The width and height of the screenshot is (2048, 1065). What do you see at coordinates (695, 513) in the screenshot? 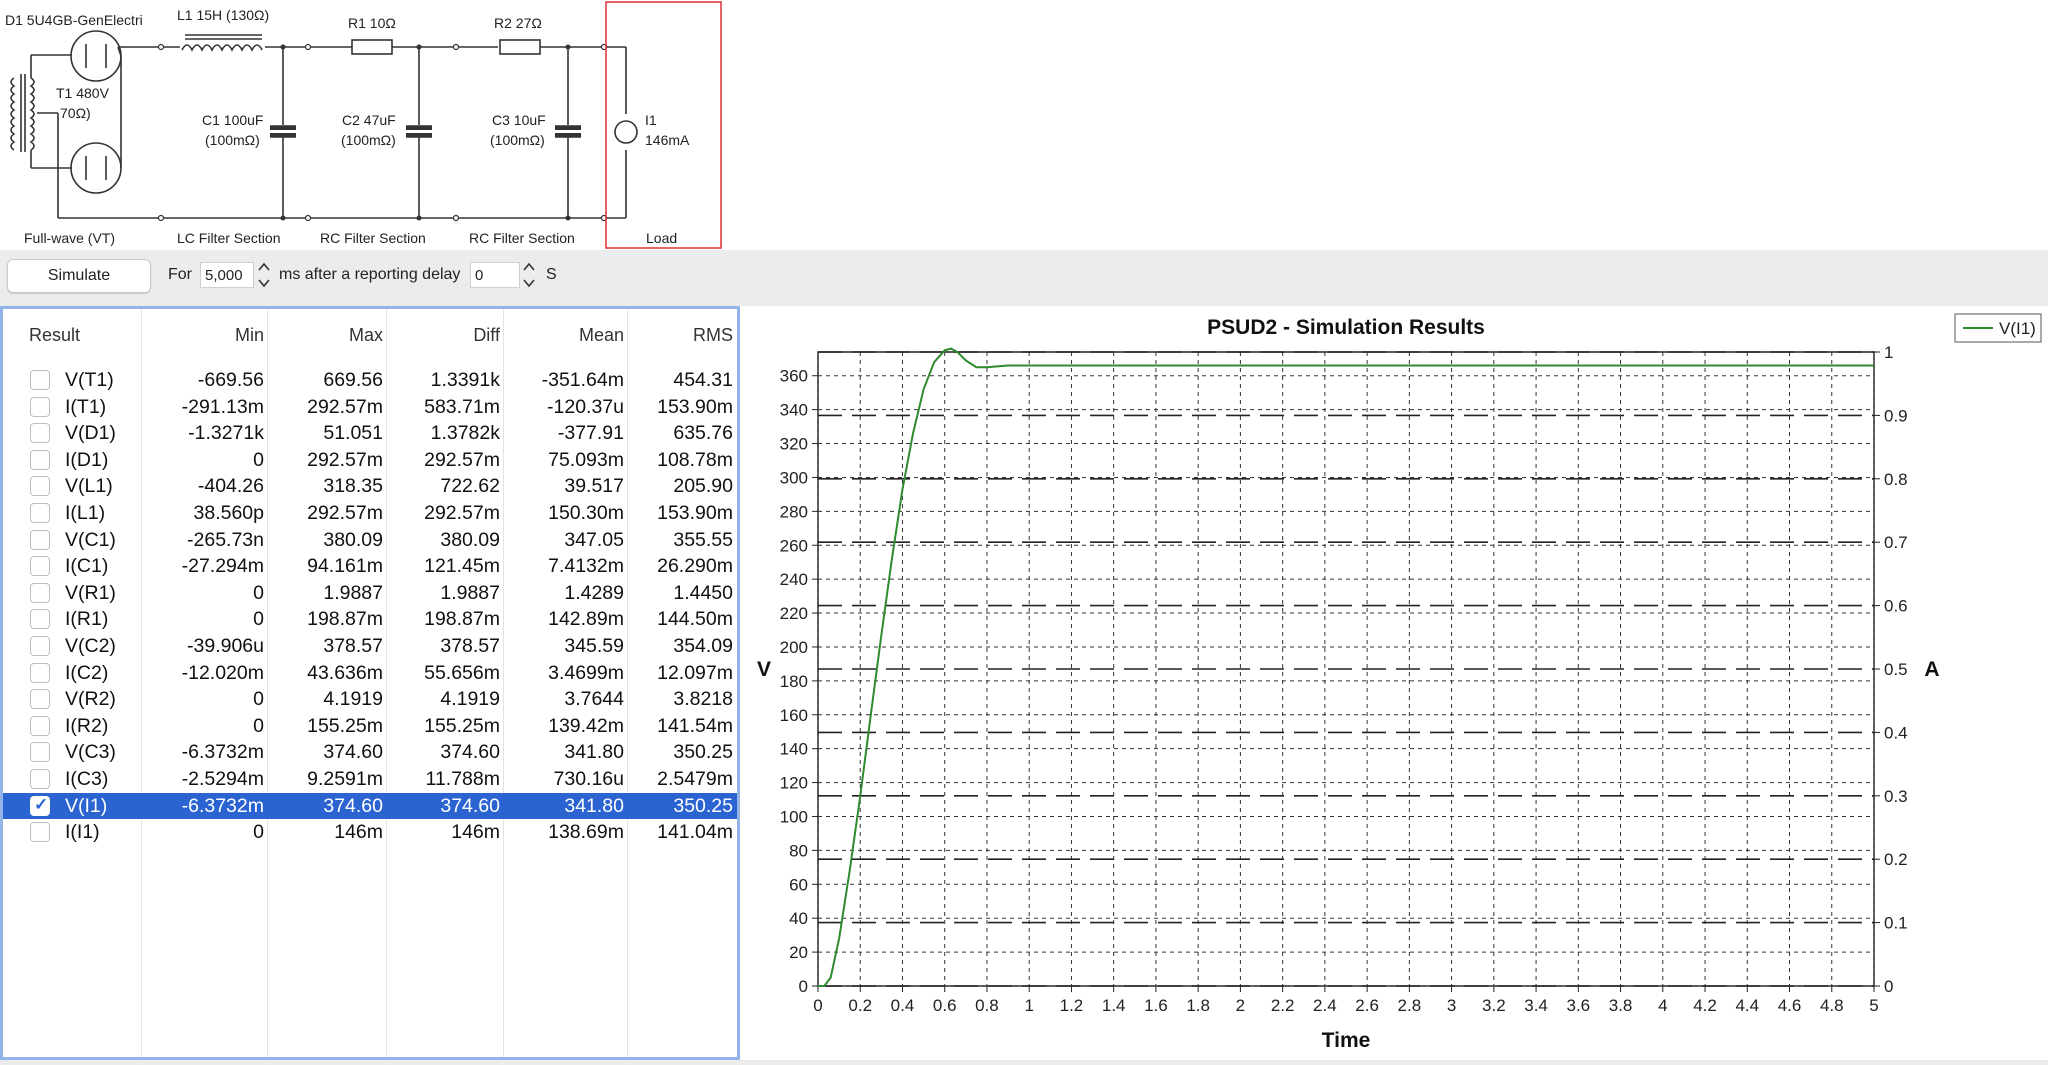
I see `cell-rms: 153.90m` at bounding box center [695, 513].